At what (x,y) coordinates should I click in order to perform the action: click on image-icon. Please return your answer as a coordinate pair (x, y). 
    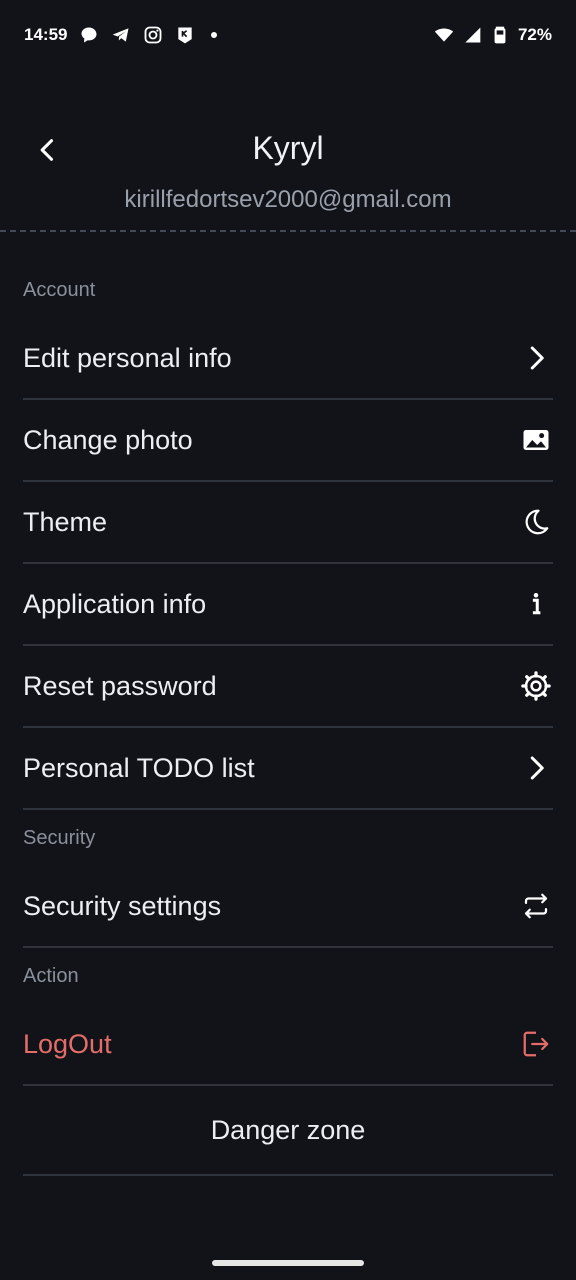
    Looking at the image, I should click on (536, 440).